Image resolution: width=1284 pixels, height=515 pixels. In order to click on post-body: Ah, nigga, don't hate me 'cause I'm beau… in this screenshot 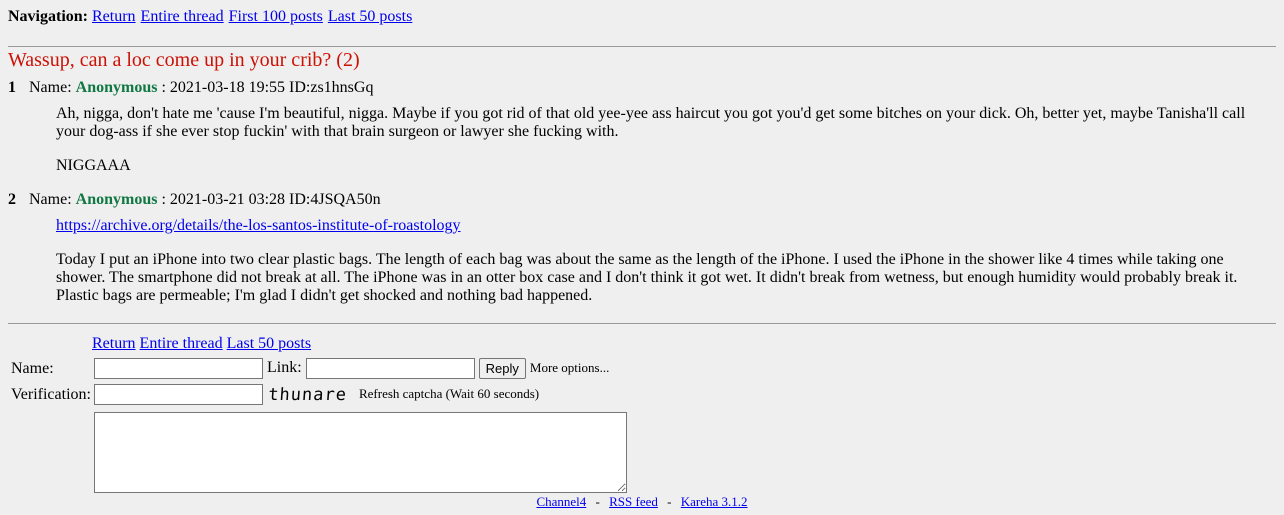, I will do `click(666, 140)`.